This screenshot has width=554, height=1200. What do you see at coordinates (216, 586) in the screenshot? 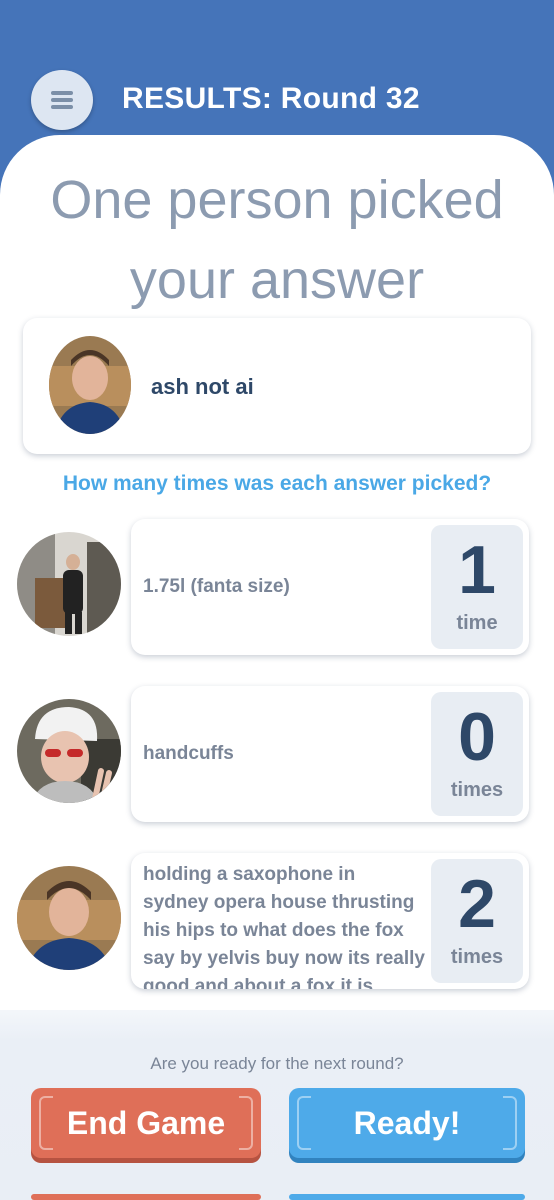
I see `answer-text: 1.75l (fanta size)` at bounding box center [216, 586].